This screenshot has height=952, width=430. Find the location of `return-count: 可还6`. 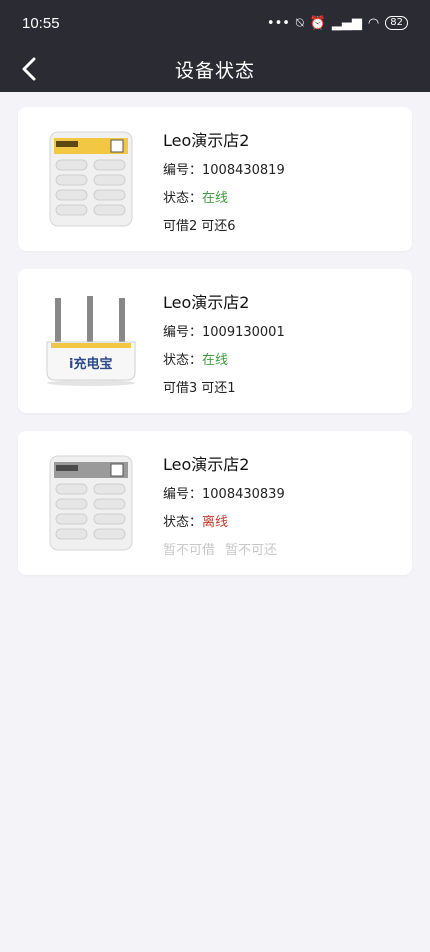

return-count: 可还6 is located at coordinates (218, 226).